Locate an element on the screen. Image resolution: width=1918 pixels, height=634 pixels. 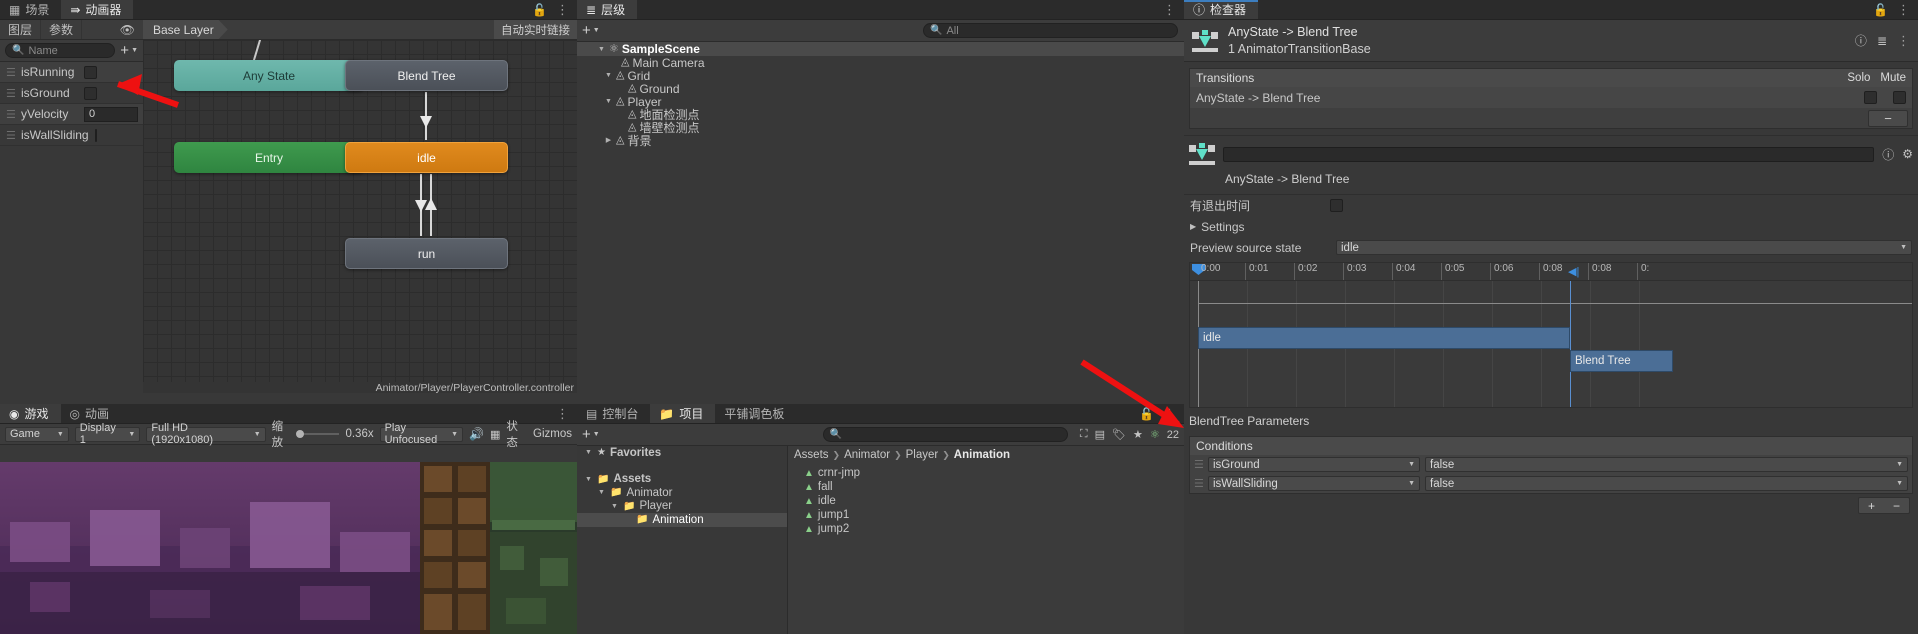
list-item: ▲ fall is located at coordinates (986, 487).